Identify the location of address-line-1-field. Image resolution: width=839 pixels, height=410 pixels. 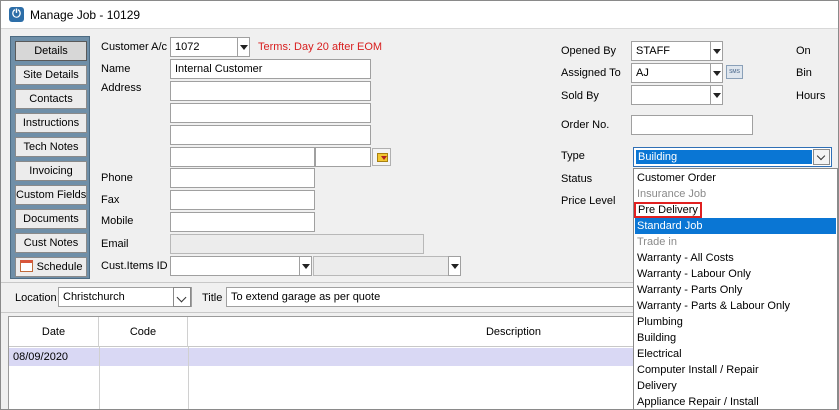
(270, 91).